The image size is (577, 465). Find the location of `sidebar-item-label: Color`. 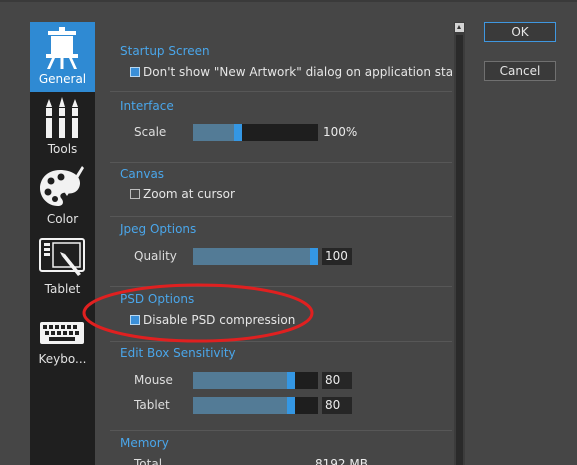

sidebar-item-label: Color is located at coordinates (62, 219).